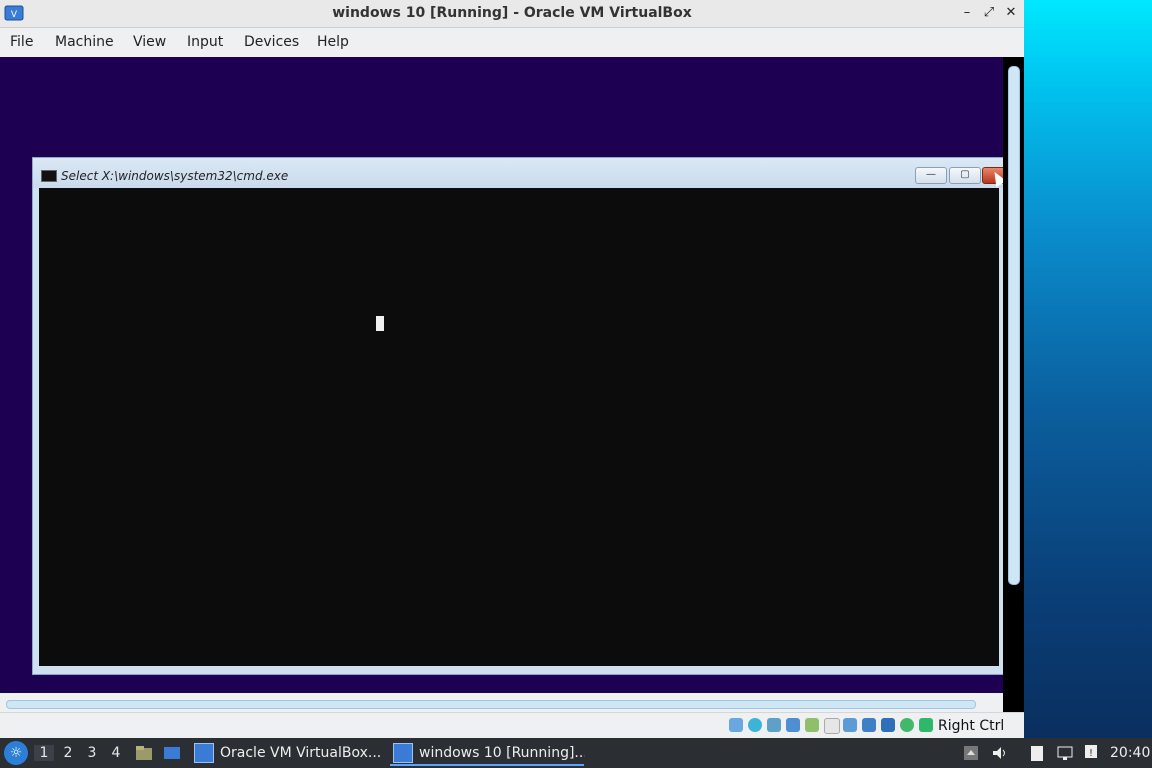 The height and width of the screenshot is (768, 1152). I want to click on network-tray-icon, so click(1065, 753).